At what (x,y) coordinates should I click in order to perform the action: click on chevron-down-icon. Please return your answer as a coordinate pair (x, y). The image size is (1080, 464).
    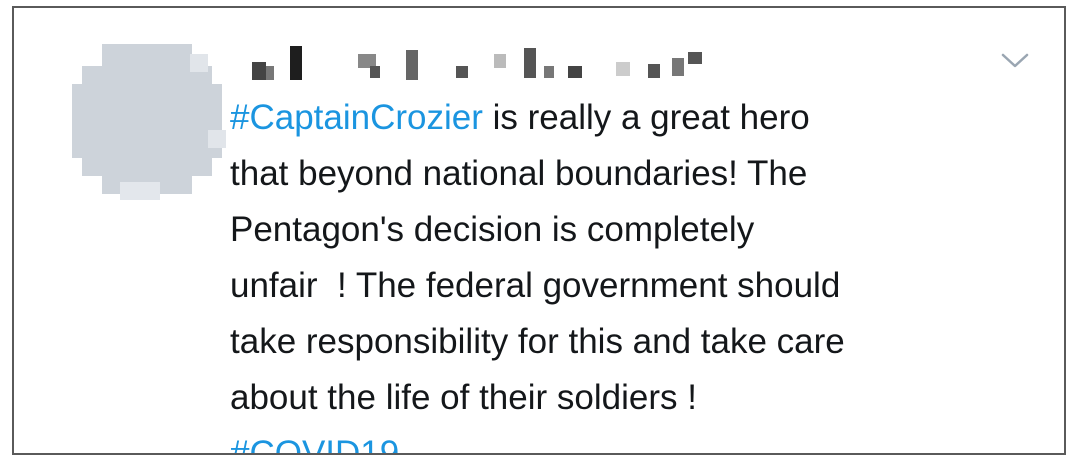
    Looking at the image, I should click on (1015, 60).